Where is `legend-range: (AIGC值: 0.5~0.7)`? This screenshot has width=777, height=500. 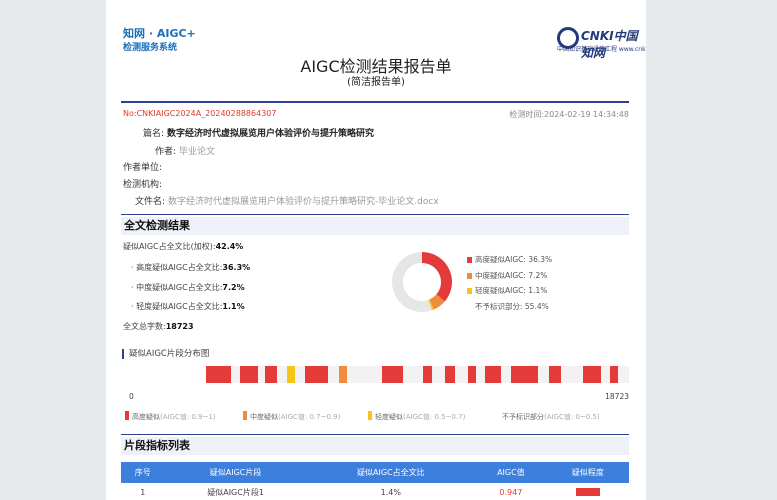
legend-range: (AIGC值: 0.5~0.7) is located at coordinates (434, 417).